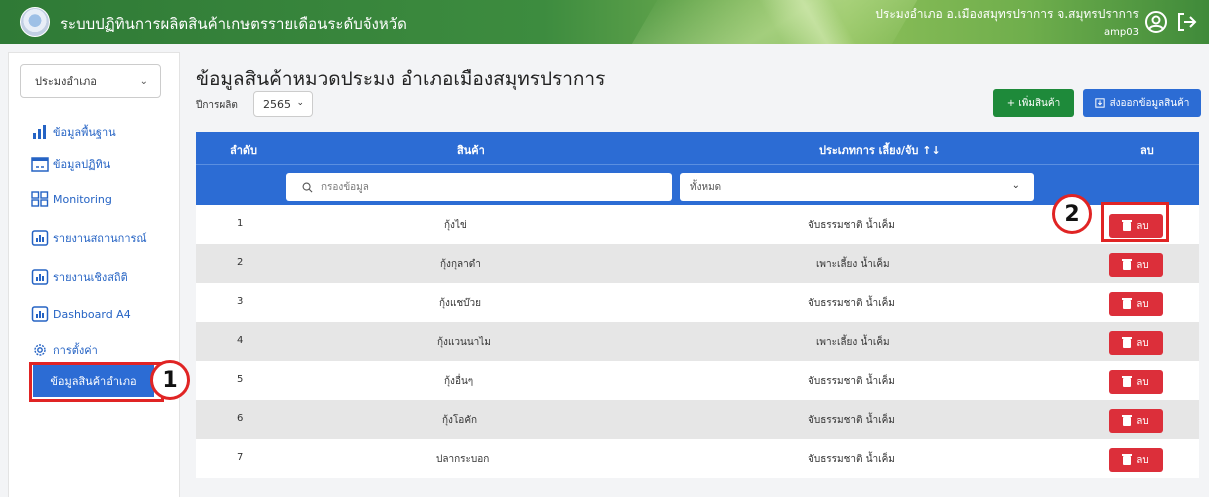 This screenshot has width=1209, height=497. What do you see at coordinates (460, 264) in the screenshot?
I see `cell-product: กุ้งกุลาดำ` at bounding box center [460, 264].